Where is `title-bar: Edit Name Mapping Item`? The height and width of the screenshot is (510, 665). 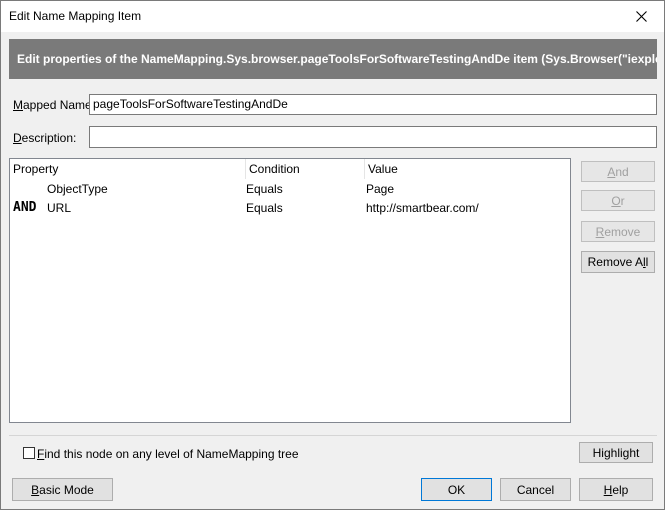 title-bar: Edit Name Mapping Item is located at coordinates (332, 16).